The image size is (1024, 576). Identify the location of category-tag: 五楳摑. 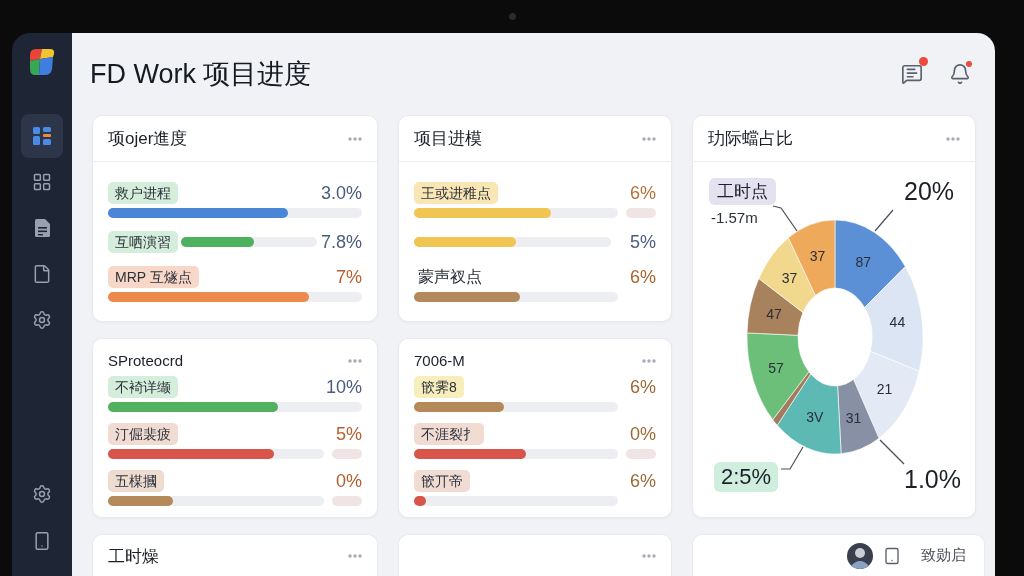
(136, 481).